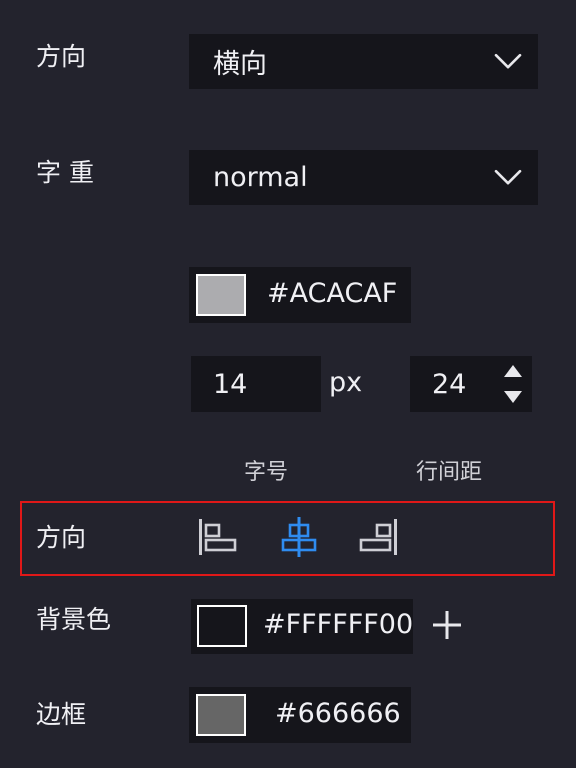 The width and height of the screenshot is (576, 768). I want to click on font-weight-label: 字 重, so click(65, 172).